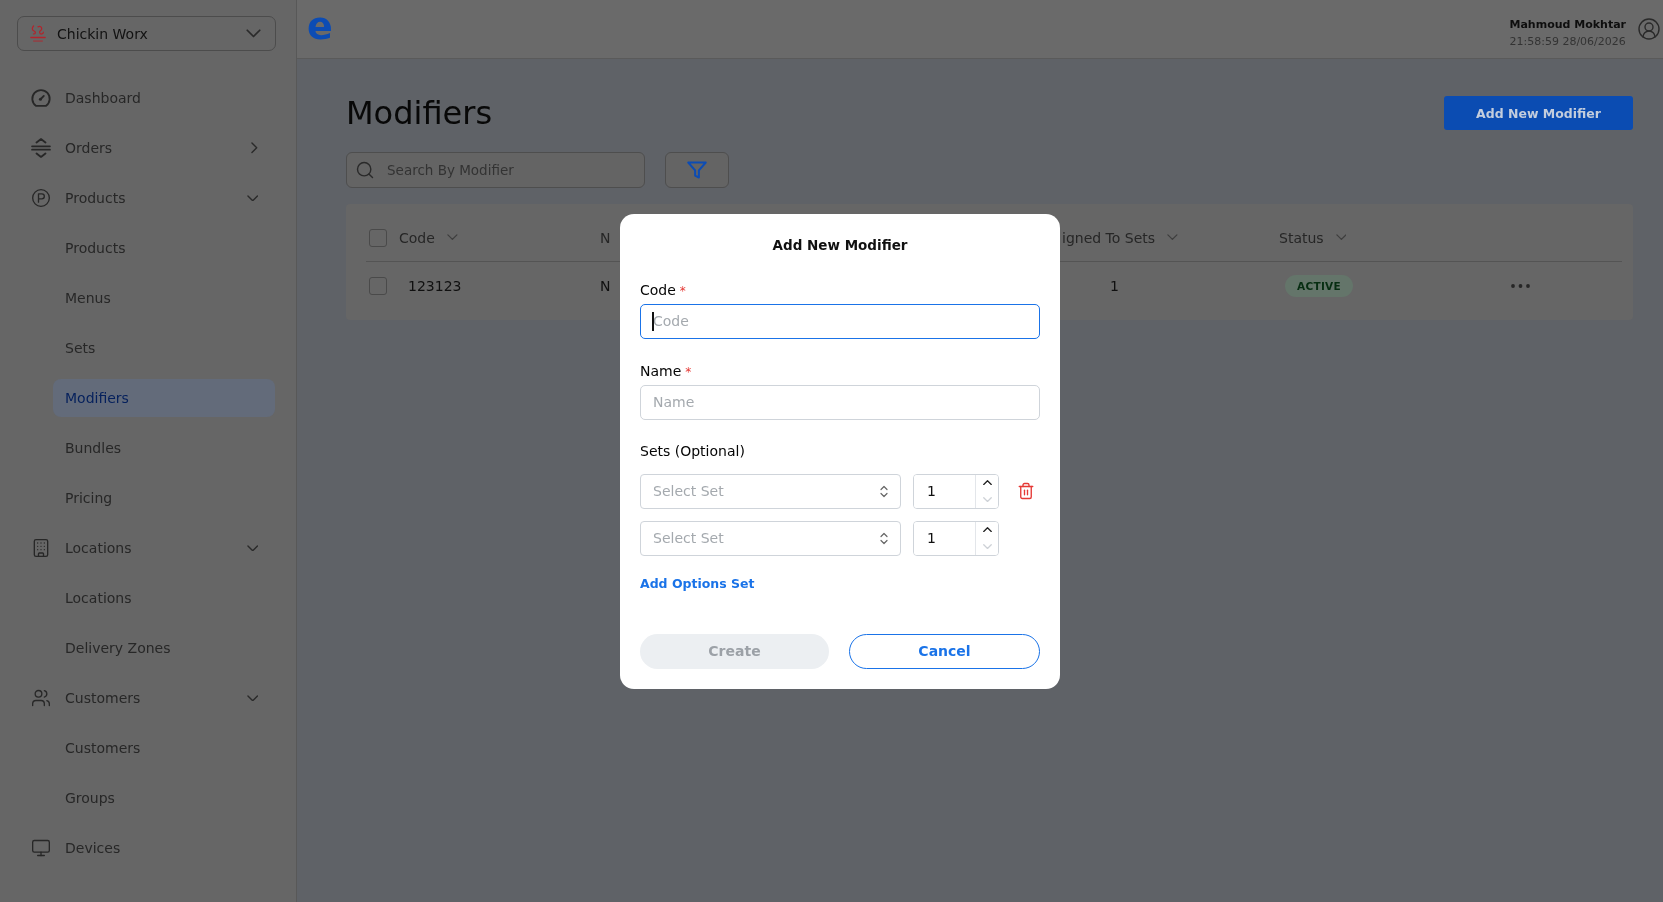  Describe the element at coordinates (697, 583) in the screenshot. I see `add-options-set-link: Add Options Set` at that location.